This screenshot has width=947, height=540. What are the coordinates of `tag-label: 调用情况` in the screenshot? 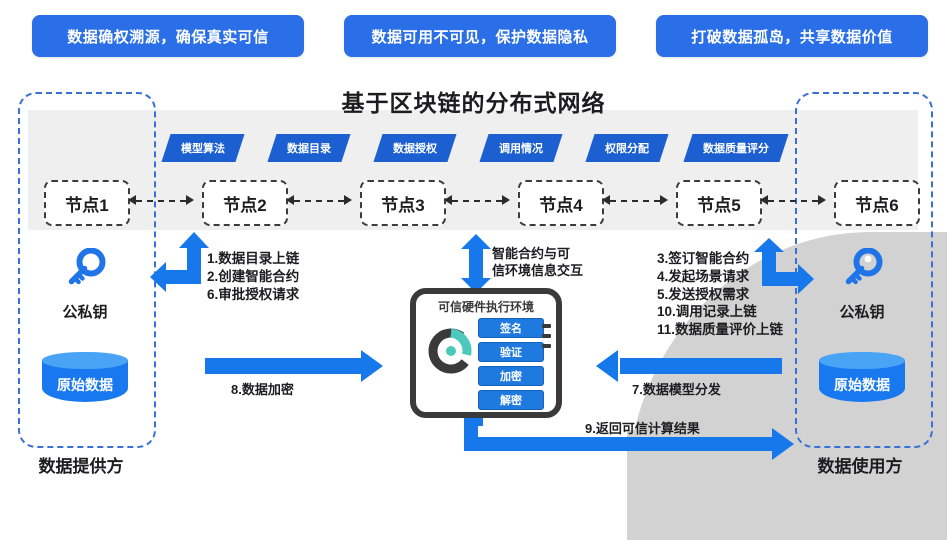 It's located at (521, 149).